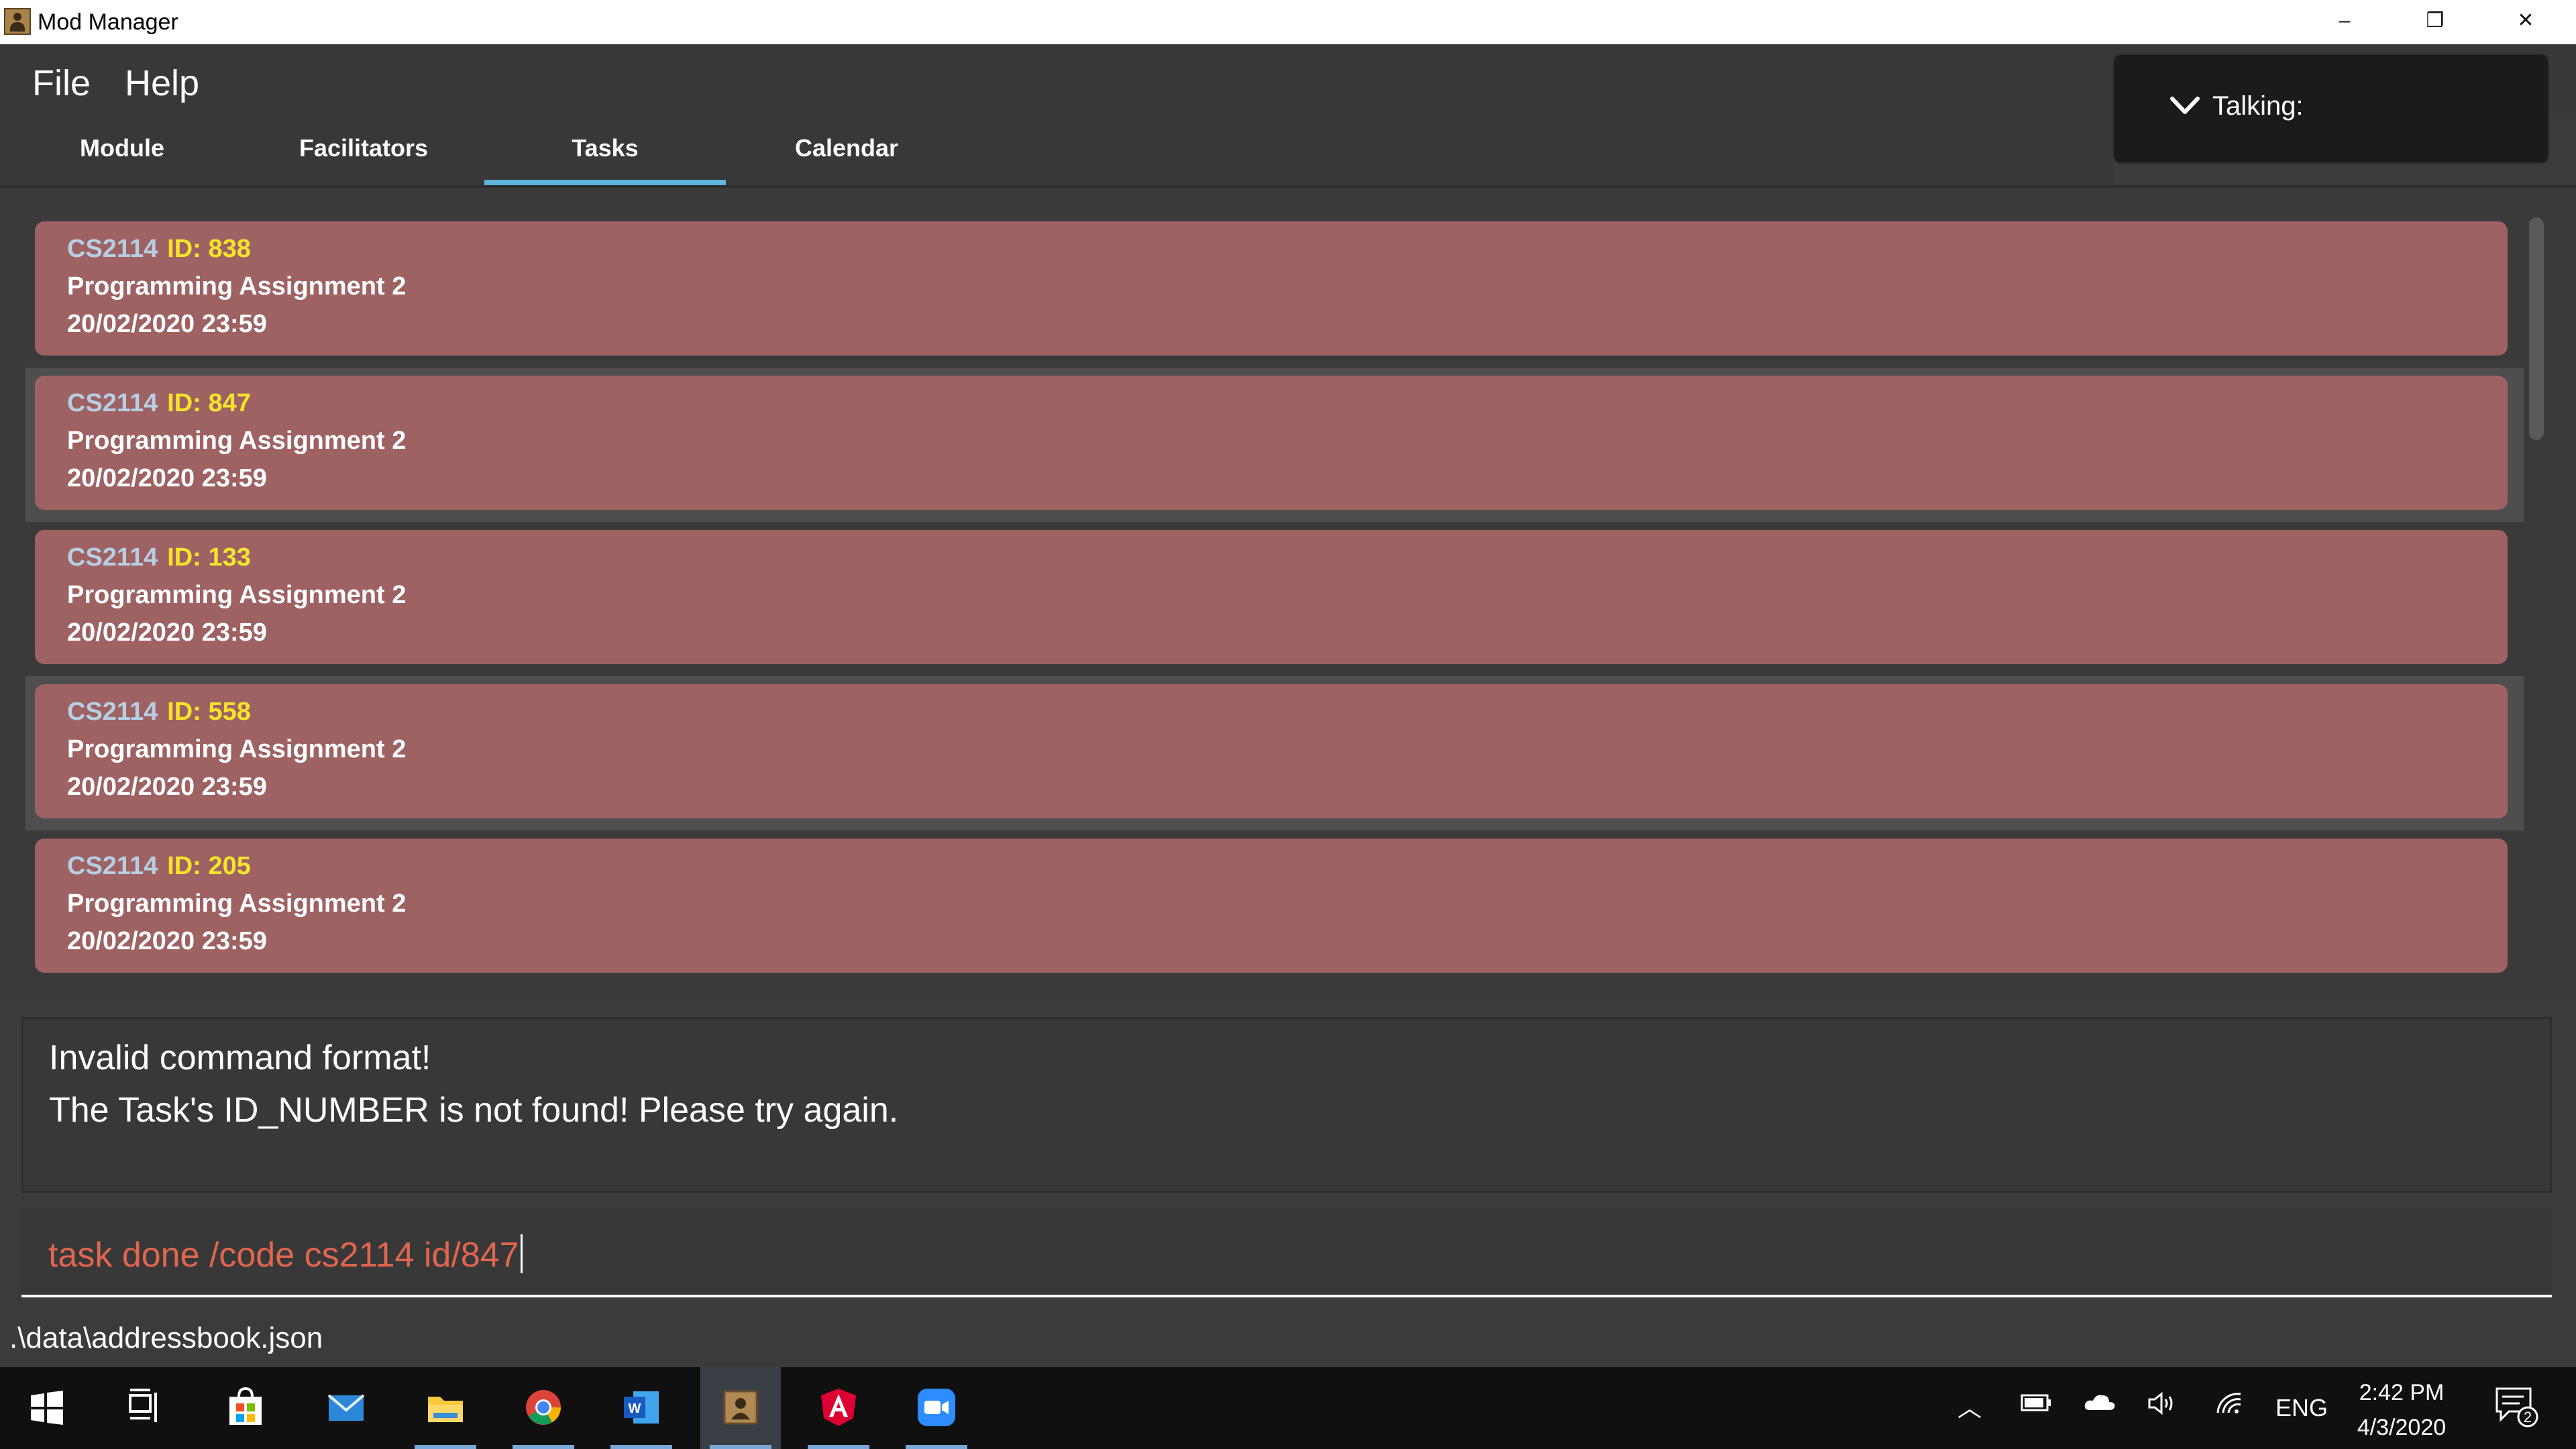  What do you see at coordinates (2099, 1408) in the screenshot?
I see `onedrive-cloud-icon` at bounding box center [2099, 1408].